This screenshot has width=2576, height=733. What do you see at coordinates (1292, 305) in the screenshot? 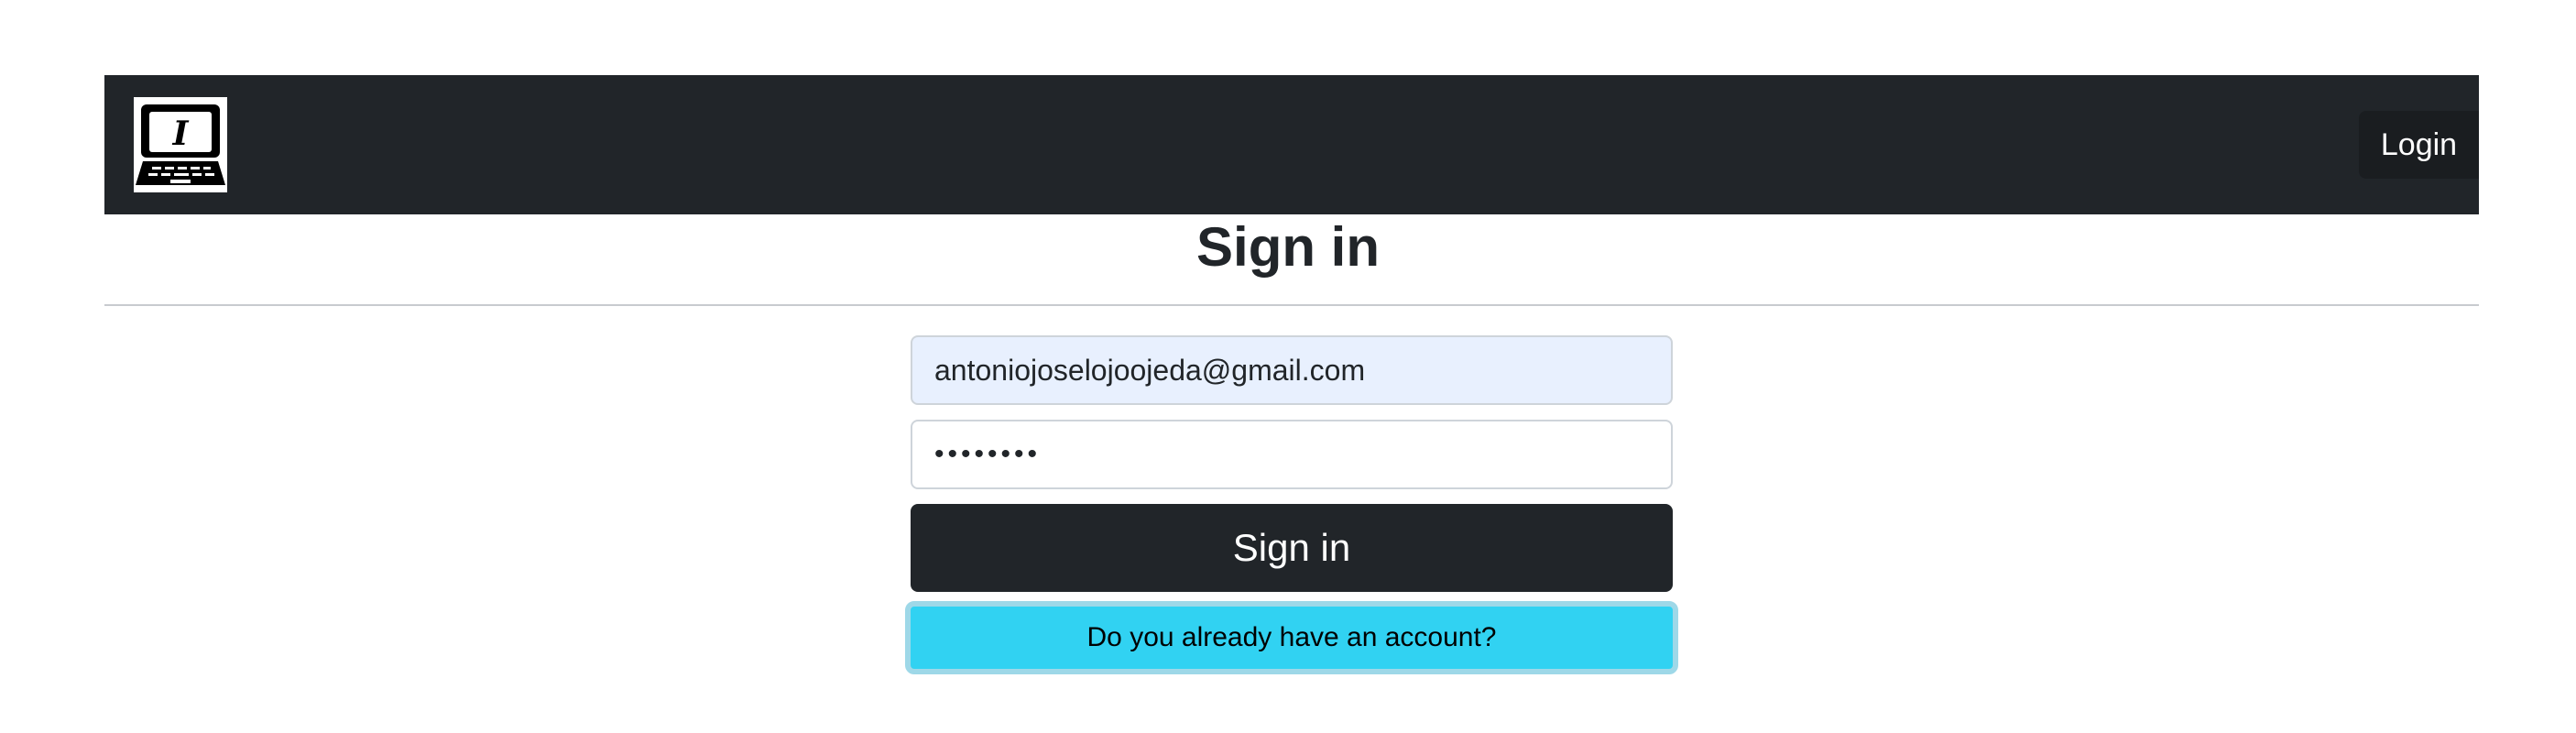
I see `title-divider` at bounding box center [1292, 305].